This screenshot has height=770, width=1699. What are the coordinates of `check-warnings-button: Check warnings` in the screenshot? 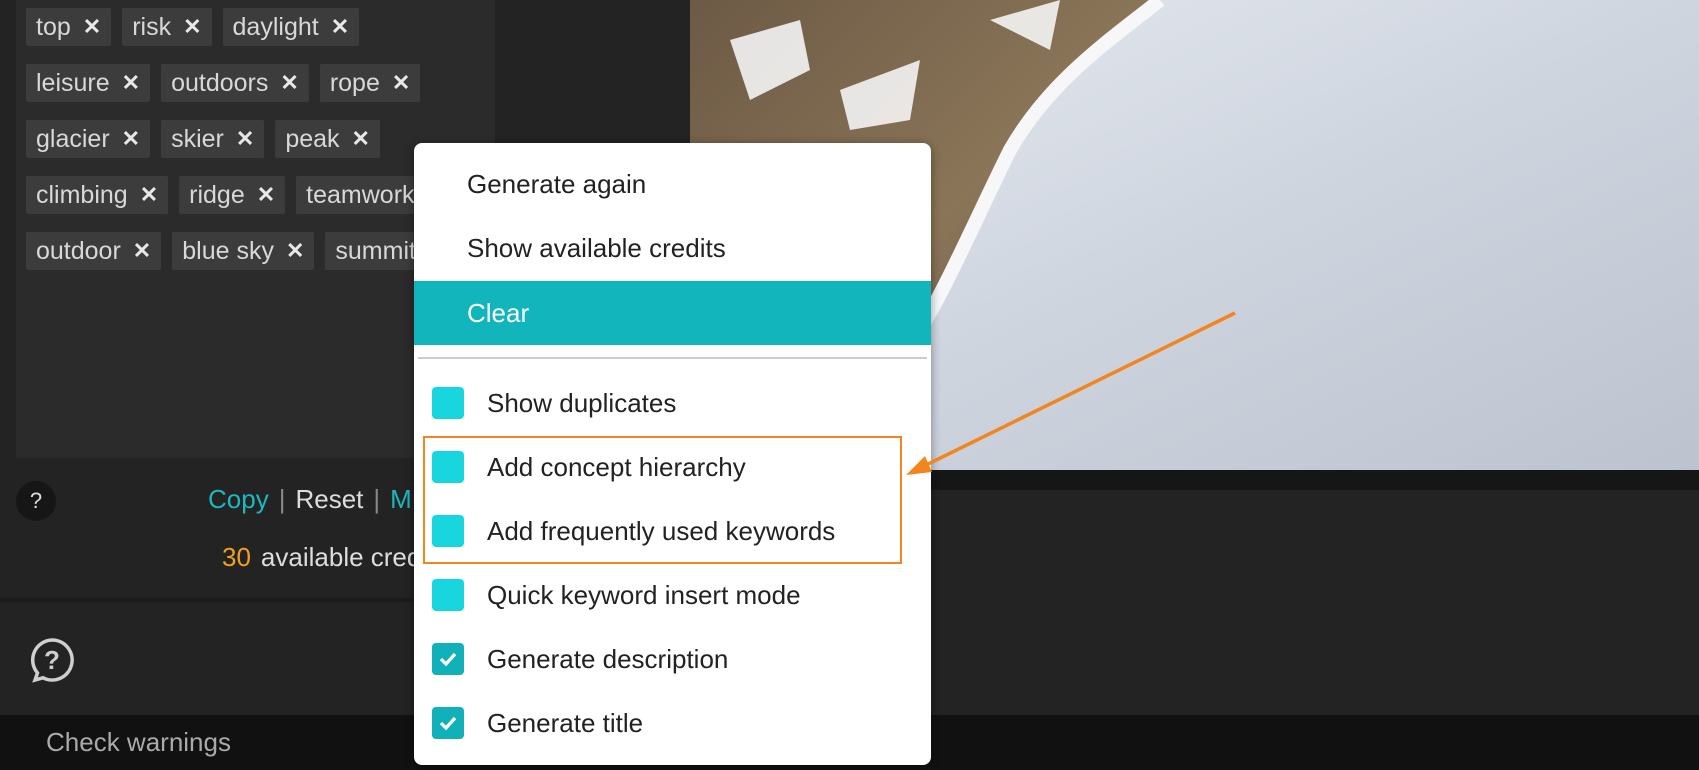 It's located at (138, 742).